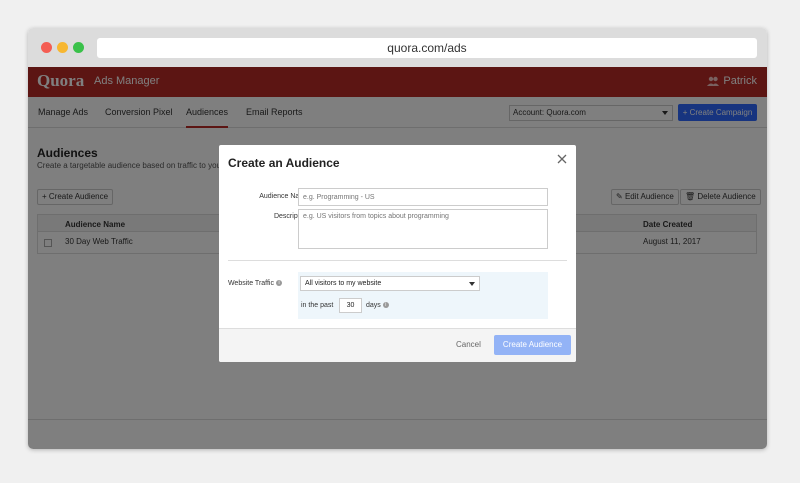  I want to click on website-traffic-text: Website Traffic, so click(250, 283).